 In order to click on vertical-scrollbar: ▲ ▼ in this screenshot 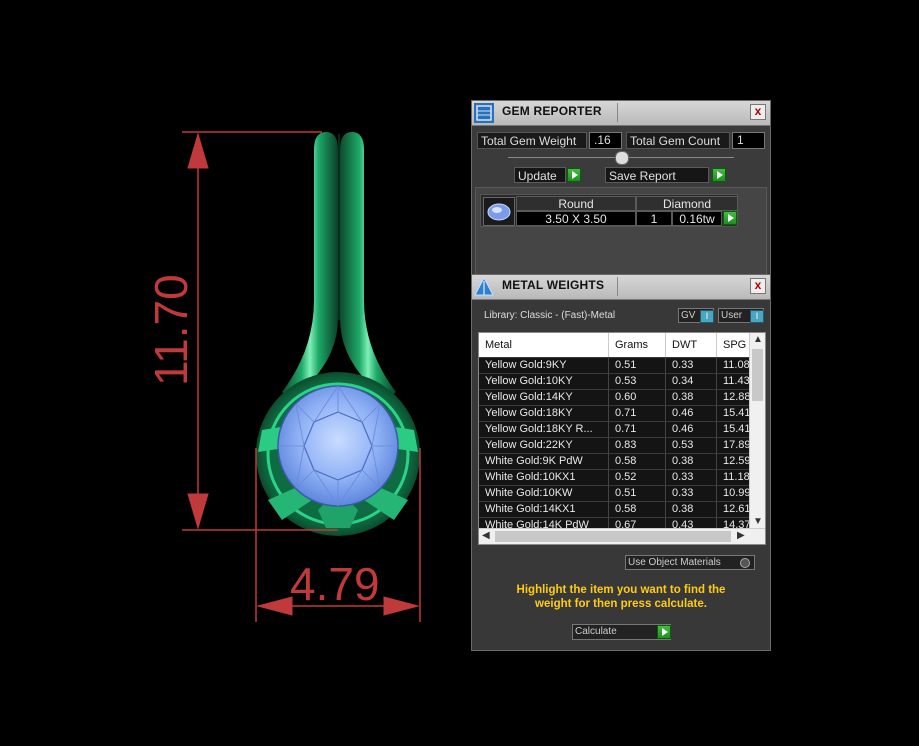, I will do `click(757, 431)`.